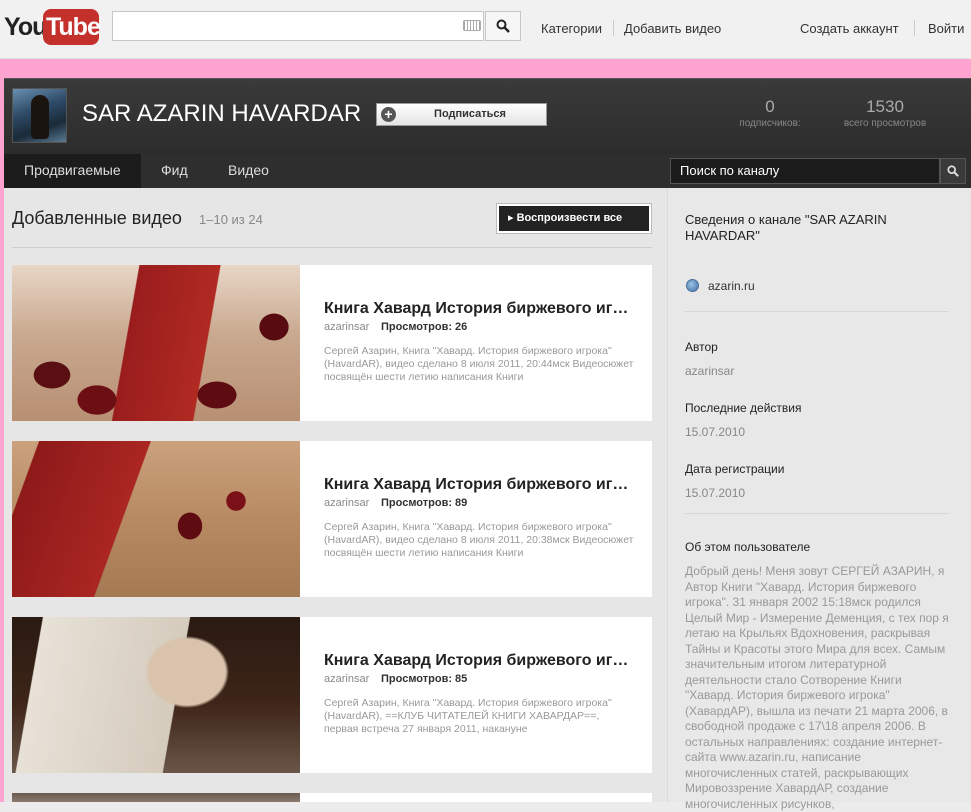 This screenshot has height=812, width=971. Describe the element at coordinates (472, 25) in the screenshot. I see `keyboard-icon` at that location.